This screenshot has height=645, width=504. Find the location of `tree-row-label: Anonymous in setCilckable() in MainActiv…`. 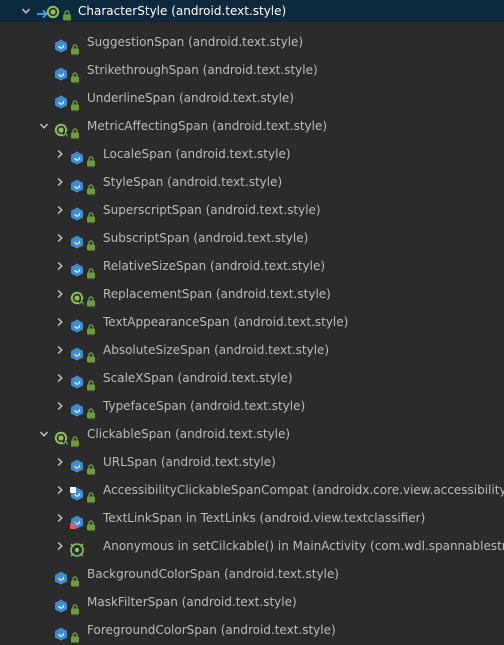

tree-row-label: Anonymous in setCilckable() in MainActiv… is located at coordinates (303, 546).